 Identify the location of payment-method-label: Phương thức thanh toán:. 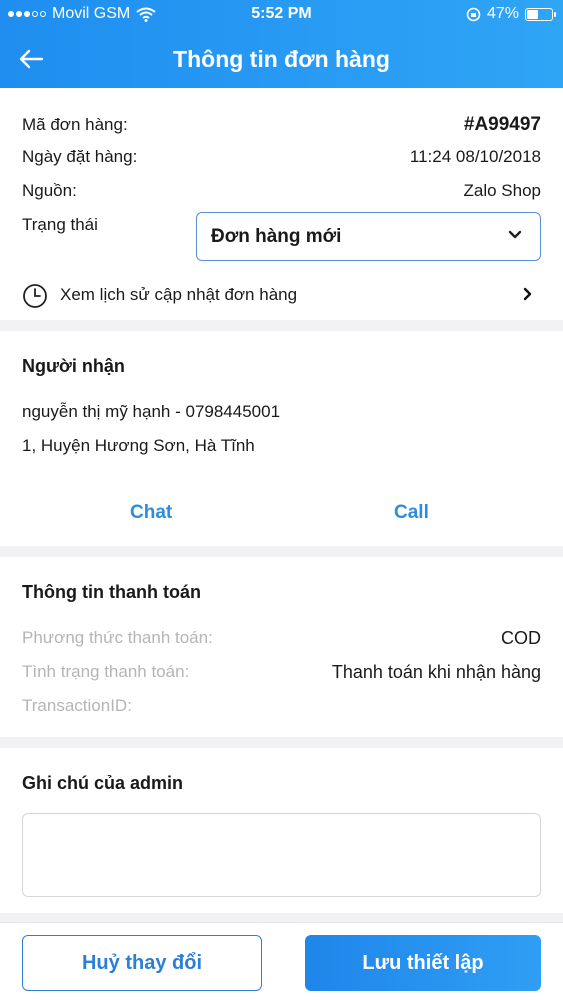
(117, 637).